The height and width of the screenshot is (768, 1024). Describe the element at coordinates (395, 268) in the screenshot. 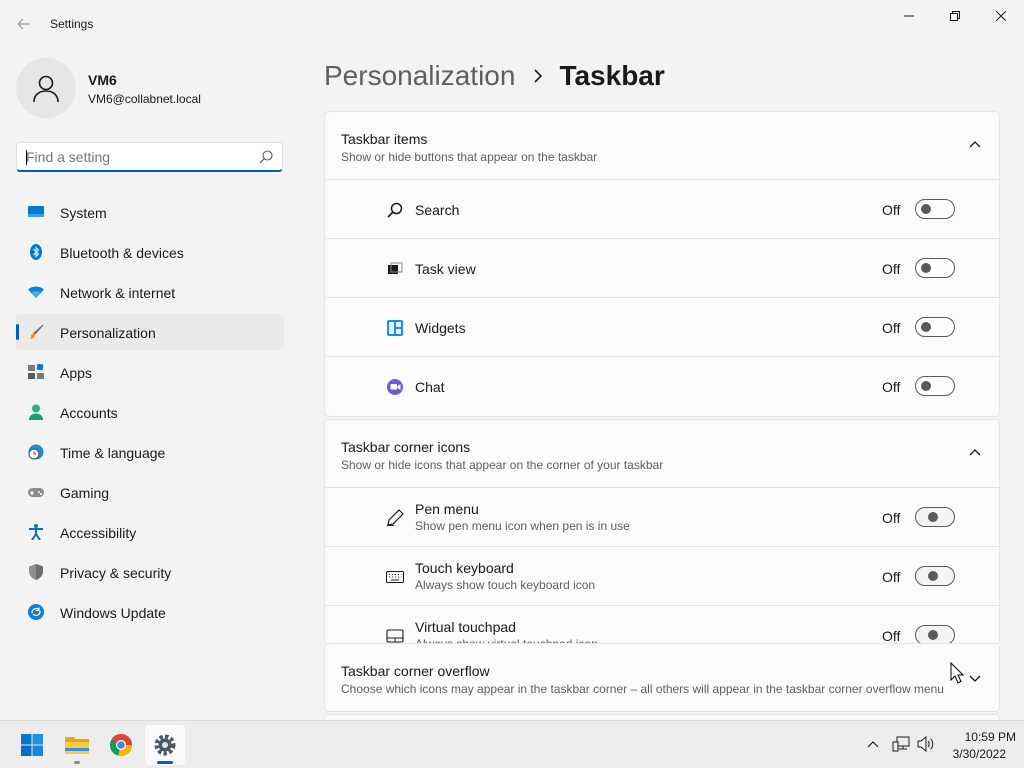

I see `task-view-icon` at that location.